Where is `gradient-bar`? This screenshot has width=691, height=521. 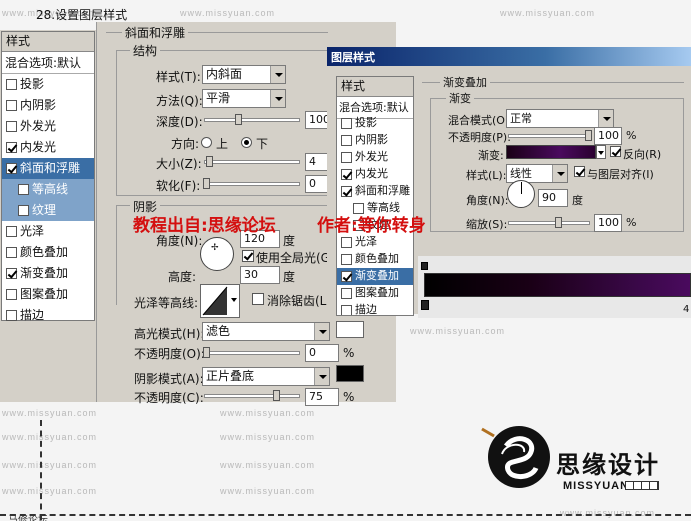
gradient-bar is located at coordinates (557, 285).